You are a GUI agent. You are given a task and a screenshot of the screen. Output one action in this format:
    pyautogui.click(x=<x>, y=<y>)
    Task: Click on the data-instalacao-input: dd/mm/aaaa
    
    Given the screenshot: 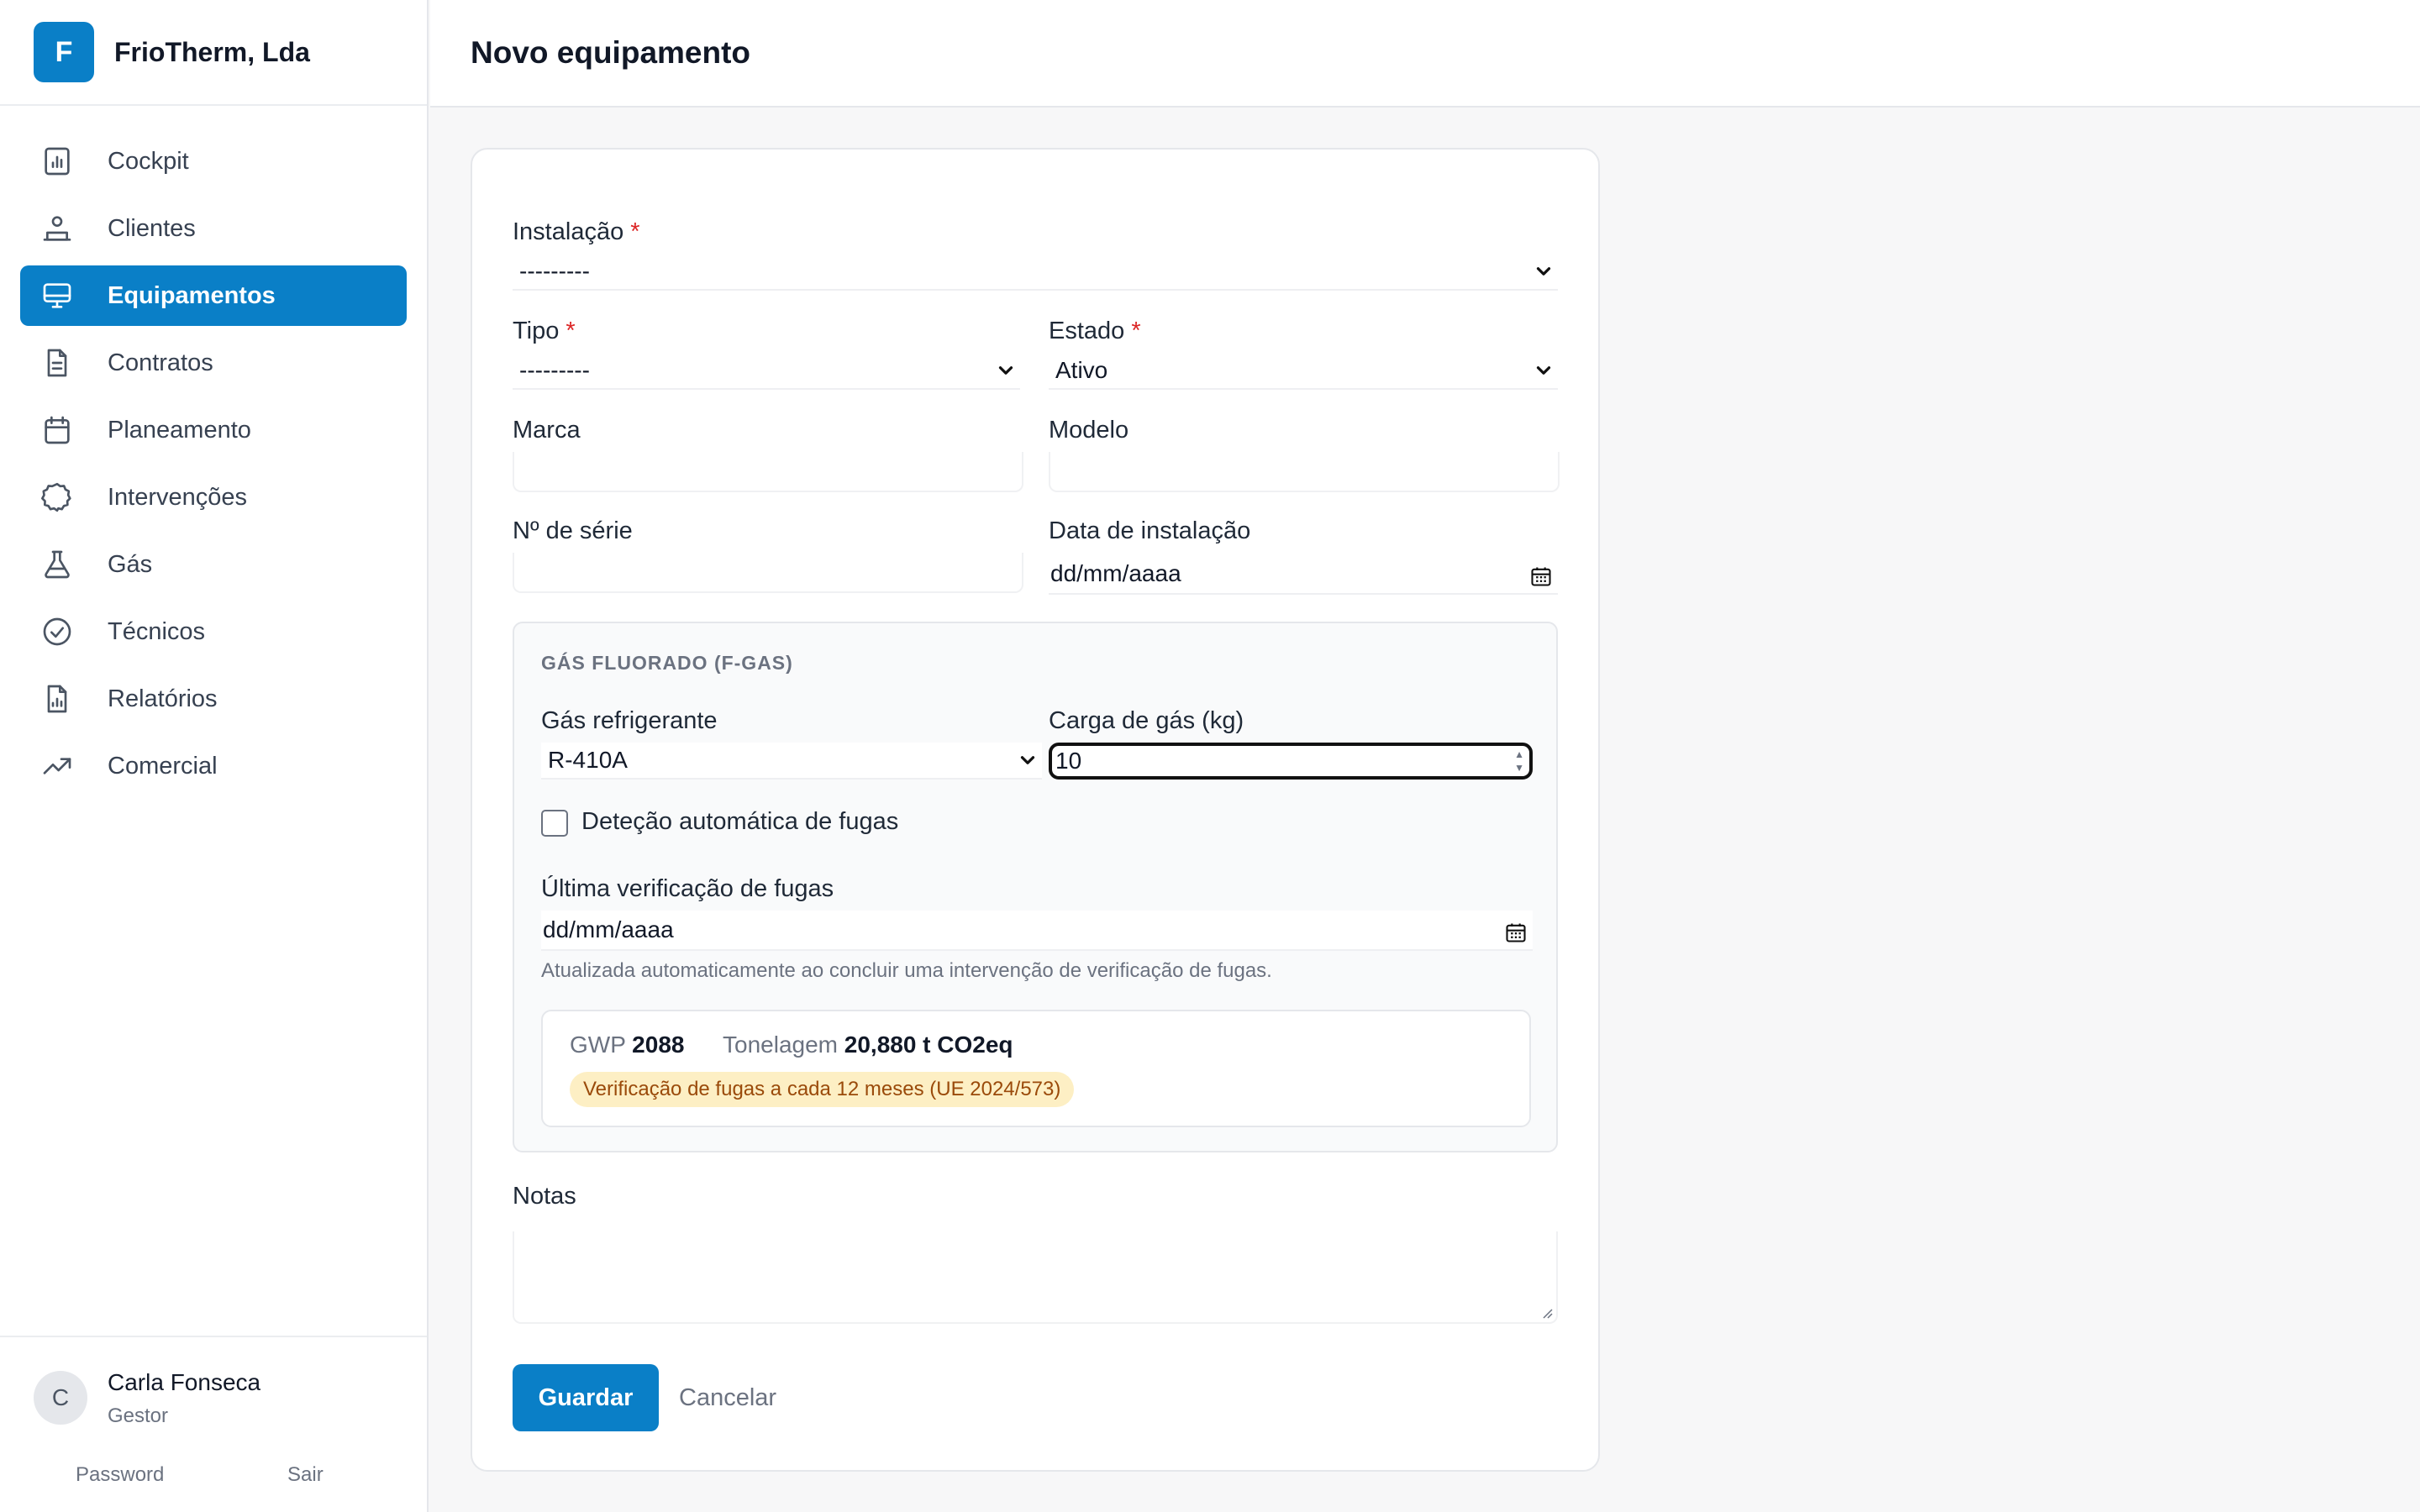 What is the action you would take?
    pyautogui.click(x=1303, y=574)
    